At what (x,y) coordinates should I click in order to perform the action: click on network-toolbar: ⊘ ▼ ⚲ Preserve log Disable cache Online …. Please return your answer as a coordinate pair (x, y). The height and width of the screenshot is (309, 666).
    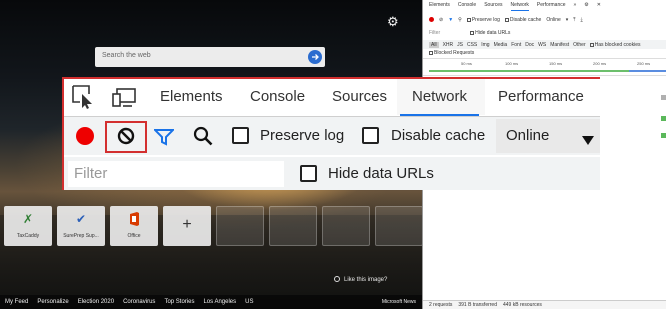
    Looking at the image, I should click on (544, 19).